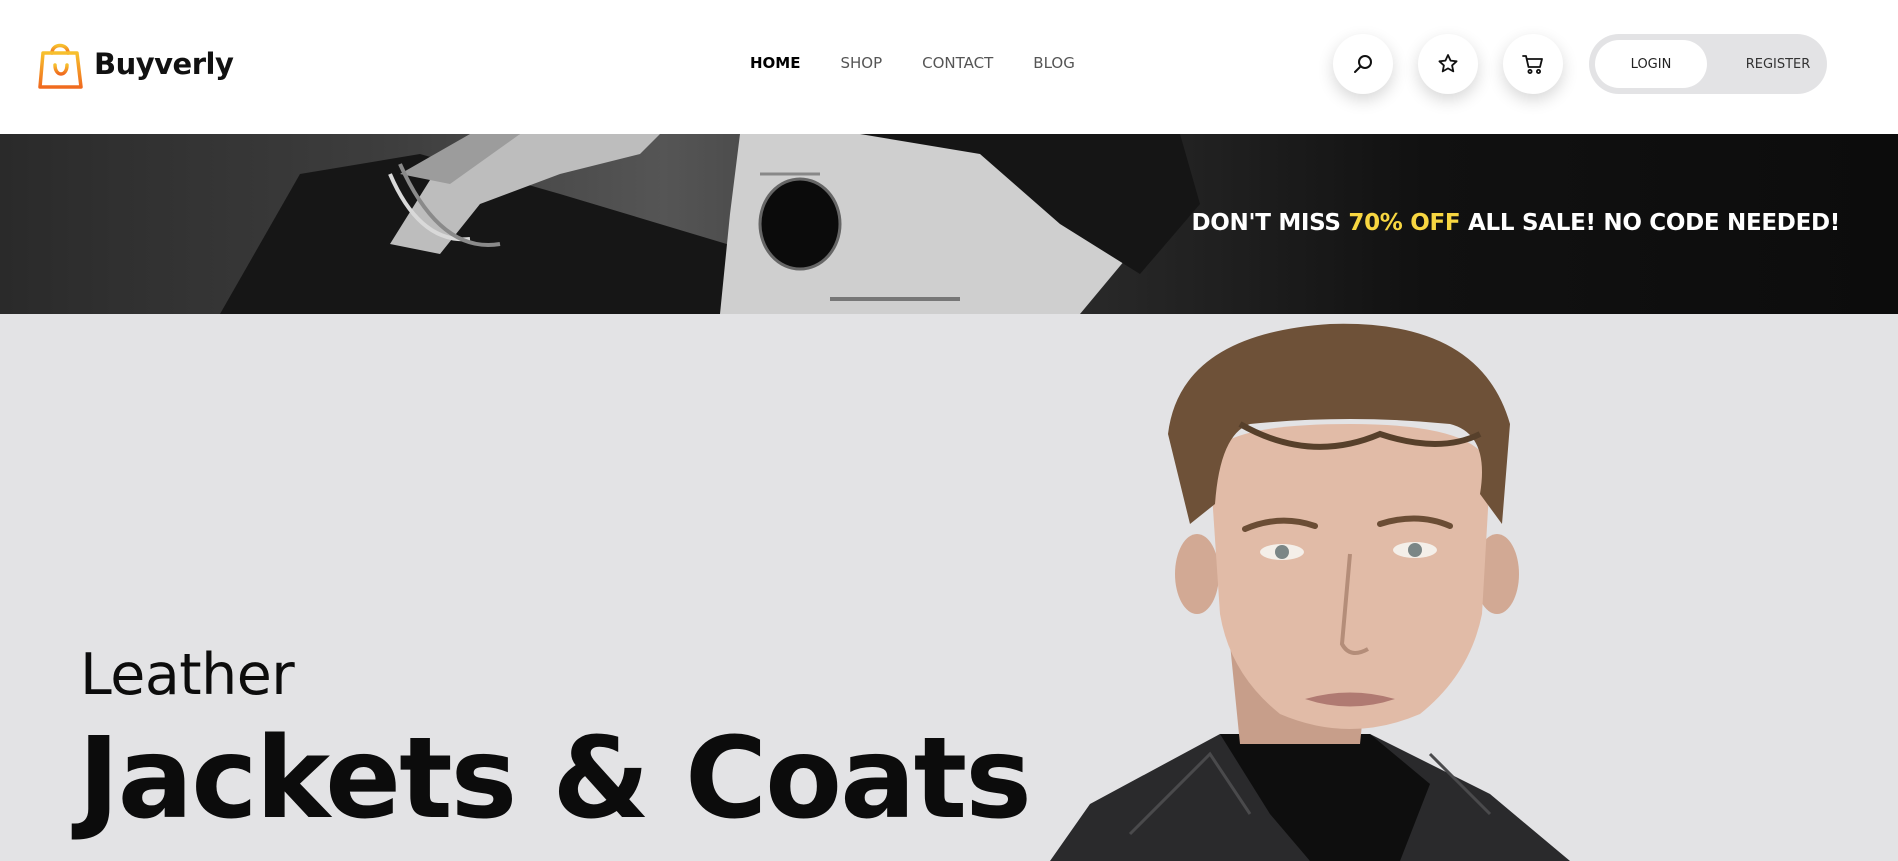 This screenshot has width=1898, height=861. Describe the element at coordinates (1778, 64) in the screenshot. I see `register-button: REGISTER` at that location.